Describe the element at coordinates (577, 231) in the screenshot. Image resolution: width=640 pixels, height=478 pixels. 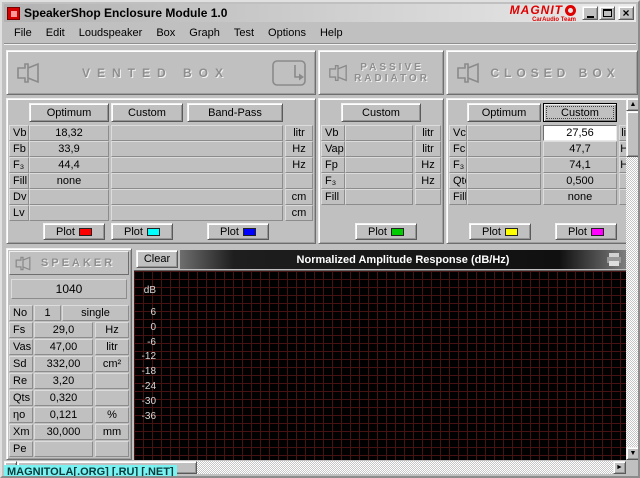
I see `plot-button-label: Plot` at that location.